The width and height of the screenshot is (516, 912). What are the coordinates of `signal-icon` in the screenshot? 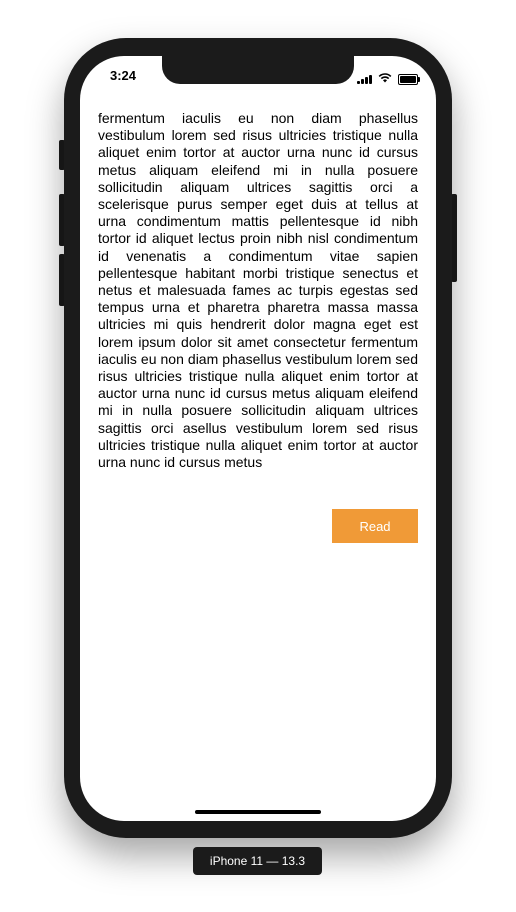 It's located at (364, 79).